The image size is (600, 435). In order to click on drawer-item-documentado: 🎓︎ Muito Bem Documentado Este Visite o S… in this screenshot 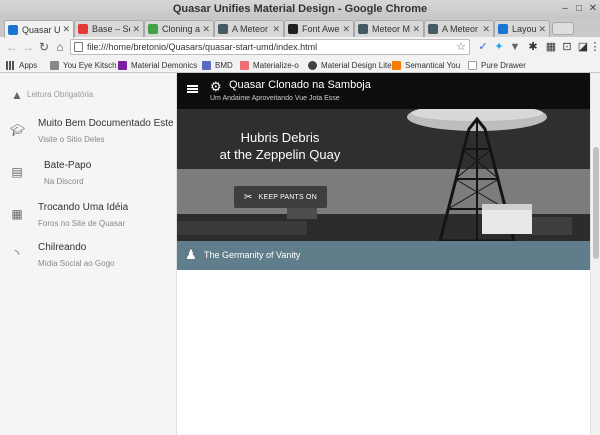, I will do `click(88, 131)`.